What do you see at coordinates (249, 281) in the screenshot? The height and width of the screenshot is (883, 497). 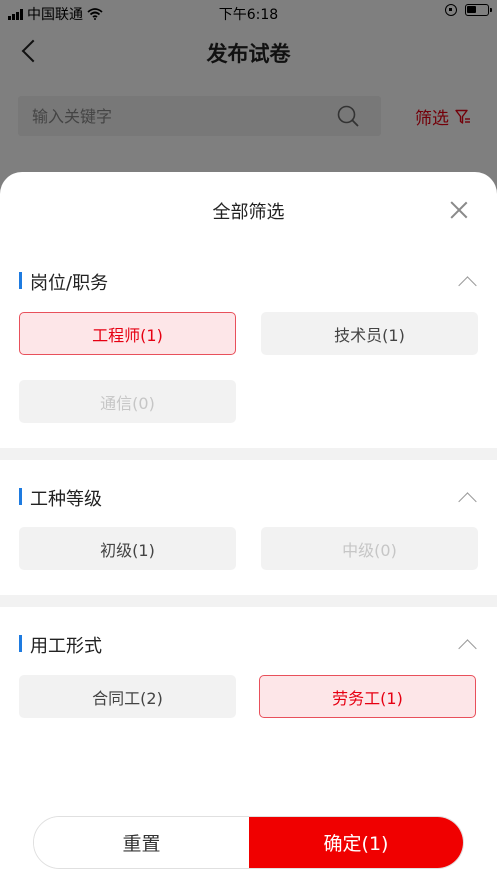 I see `section-header-position: 岗位/职务` at bounding box center [249, 281].